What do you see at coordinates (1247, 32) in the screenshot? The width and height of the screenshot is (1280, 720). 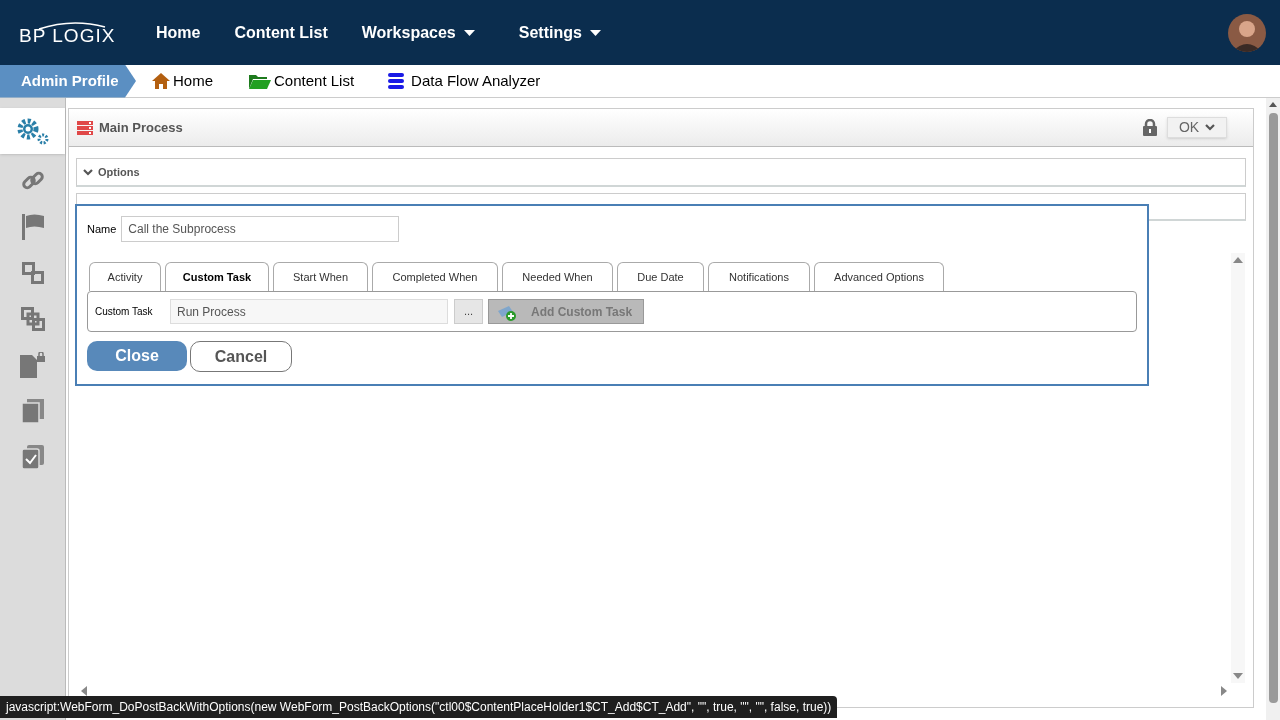 I see `avatar` at bounding box center [1247, 32].